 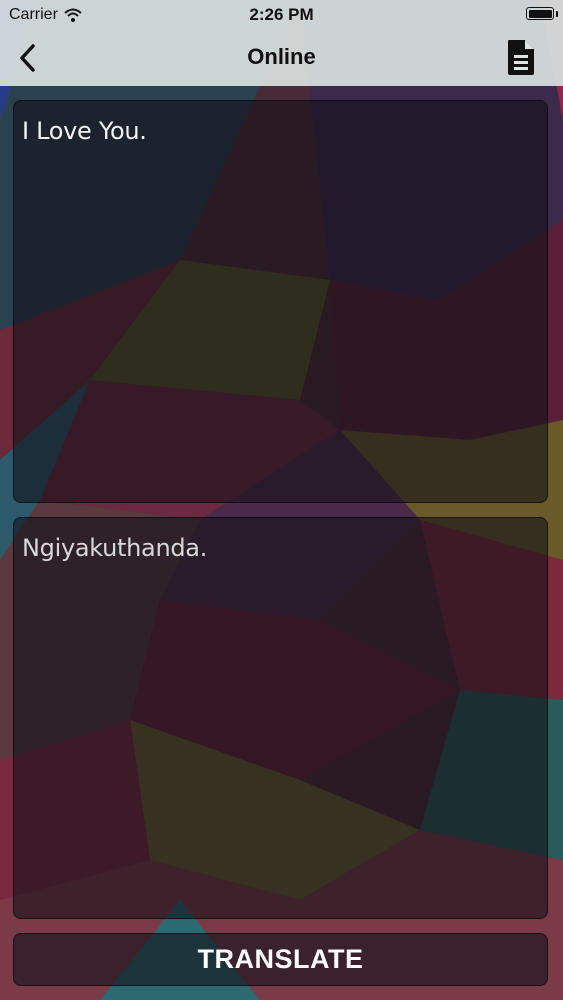 I want to click on document-icon, so click(x=521, y=57).